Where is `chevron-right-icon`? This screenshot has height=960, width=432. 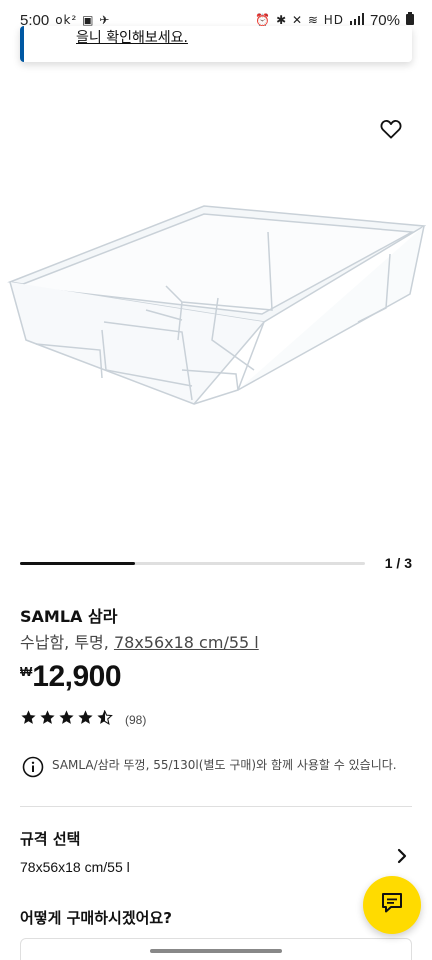
chevron-right-icon is located at coordinates (402, 858).